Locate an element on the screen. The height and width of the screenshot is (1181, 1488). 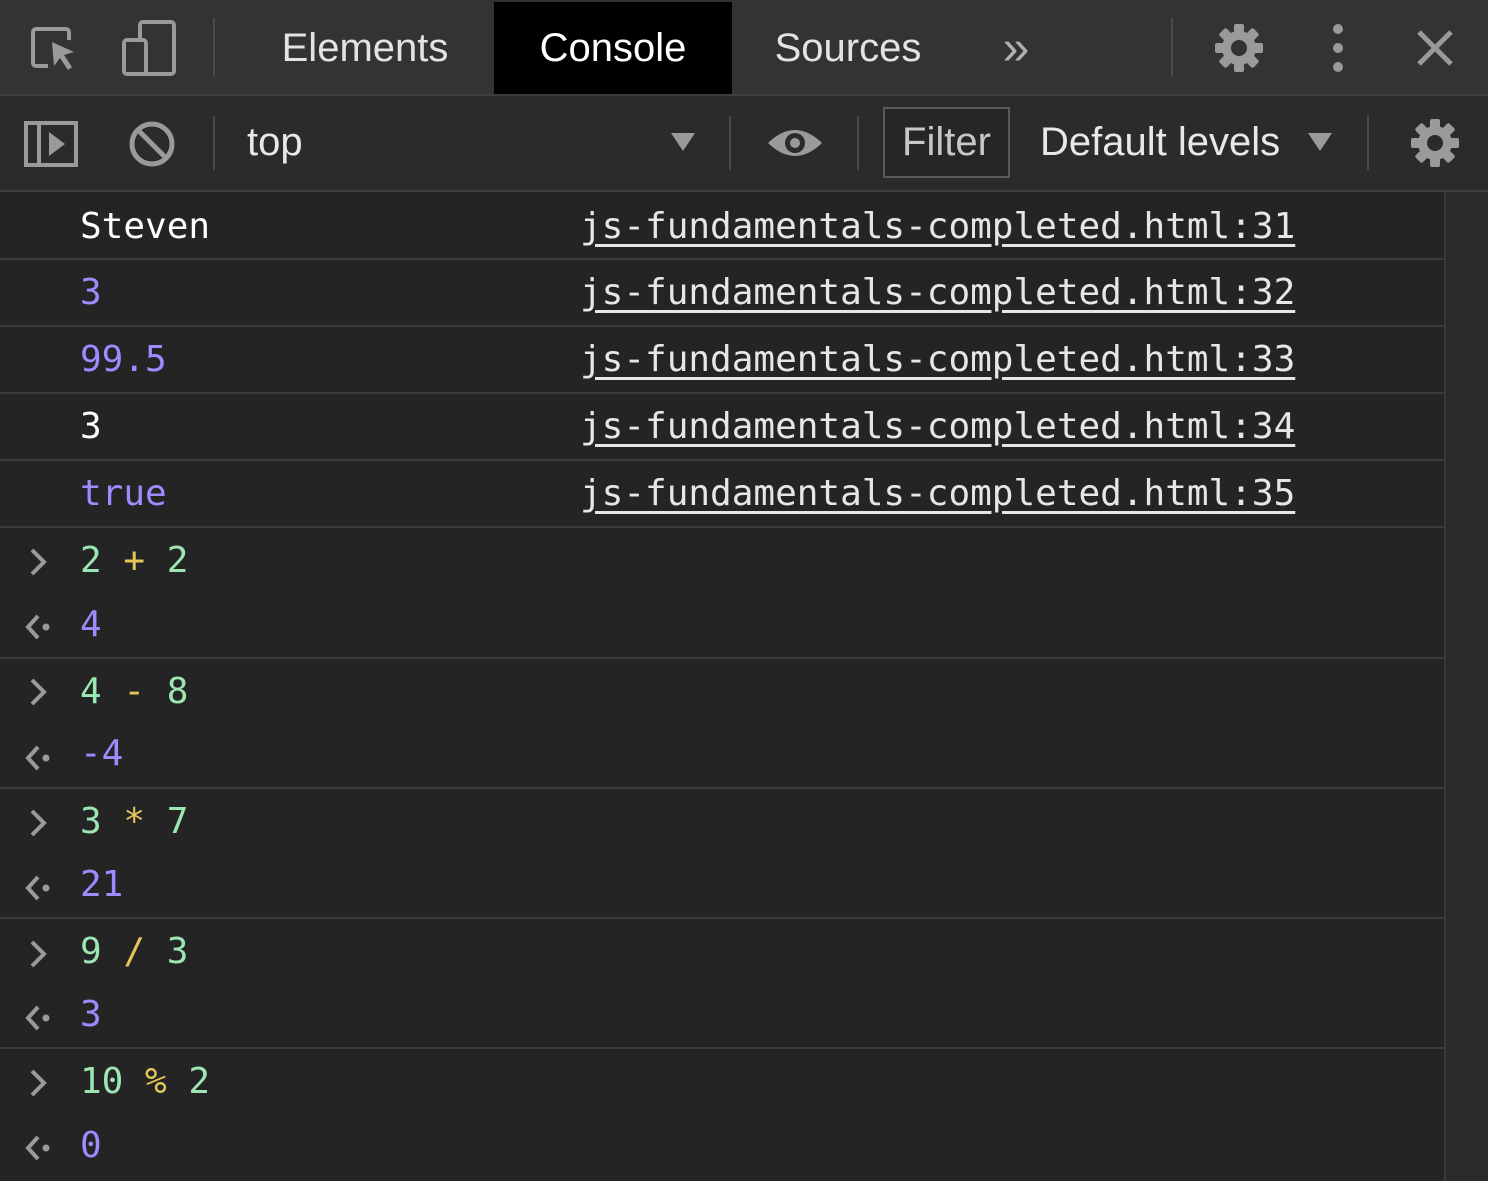
operand: 10 is located at coordinates (102, 1081).